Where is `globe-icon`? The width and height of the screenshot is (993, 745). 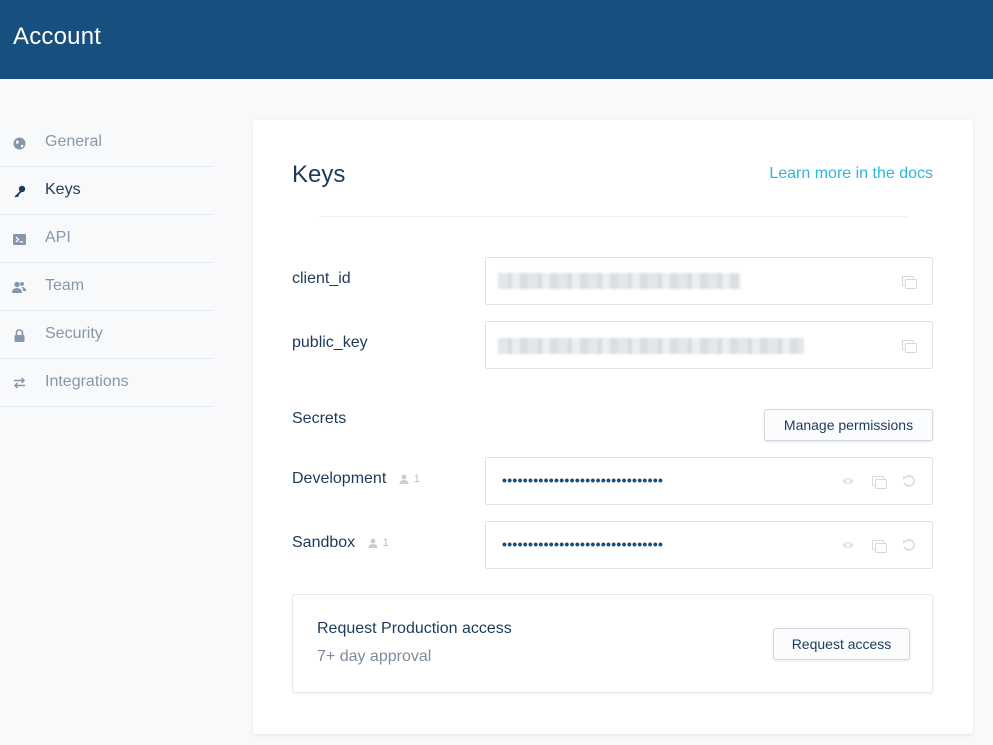
globe-icon is located at coordinates (19, 143).